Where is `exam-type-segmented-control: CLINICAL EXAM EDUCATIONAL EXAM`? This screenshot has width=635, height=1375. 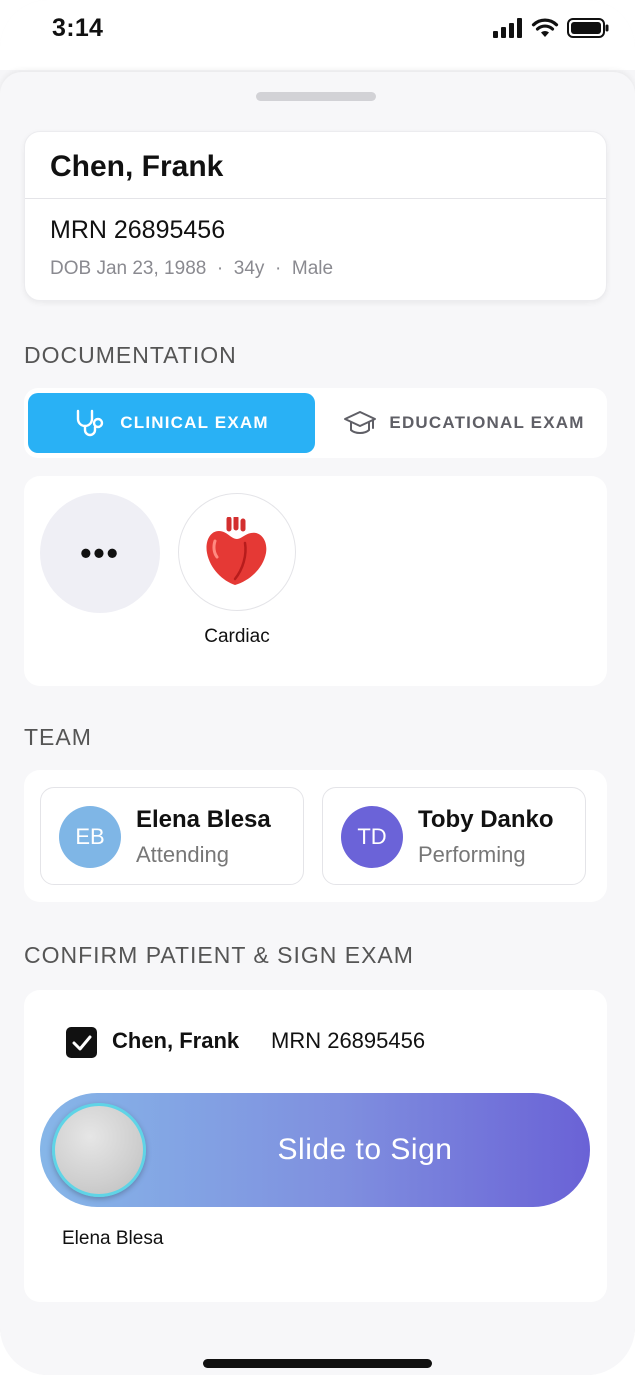 exam-type-segmented-control: CLINICAL EXAM EDUCATIONAL EXAM is located at coordinates (315, 423).